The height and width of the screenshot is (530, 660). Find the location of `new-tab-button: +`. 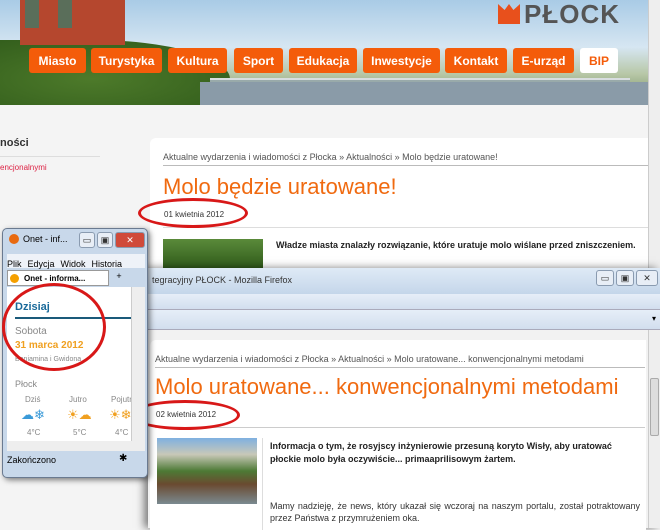

new-tab-button: + is located at coordinates (119, 278).